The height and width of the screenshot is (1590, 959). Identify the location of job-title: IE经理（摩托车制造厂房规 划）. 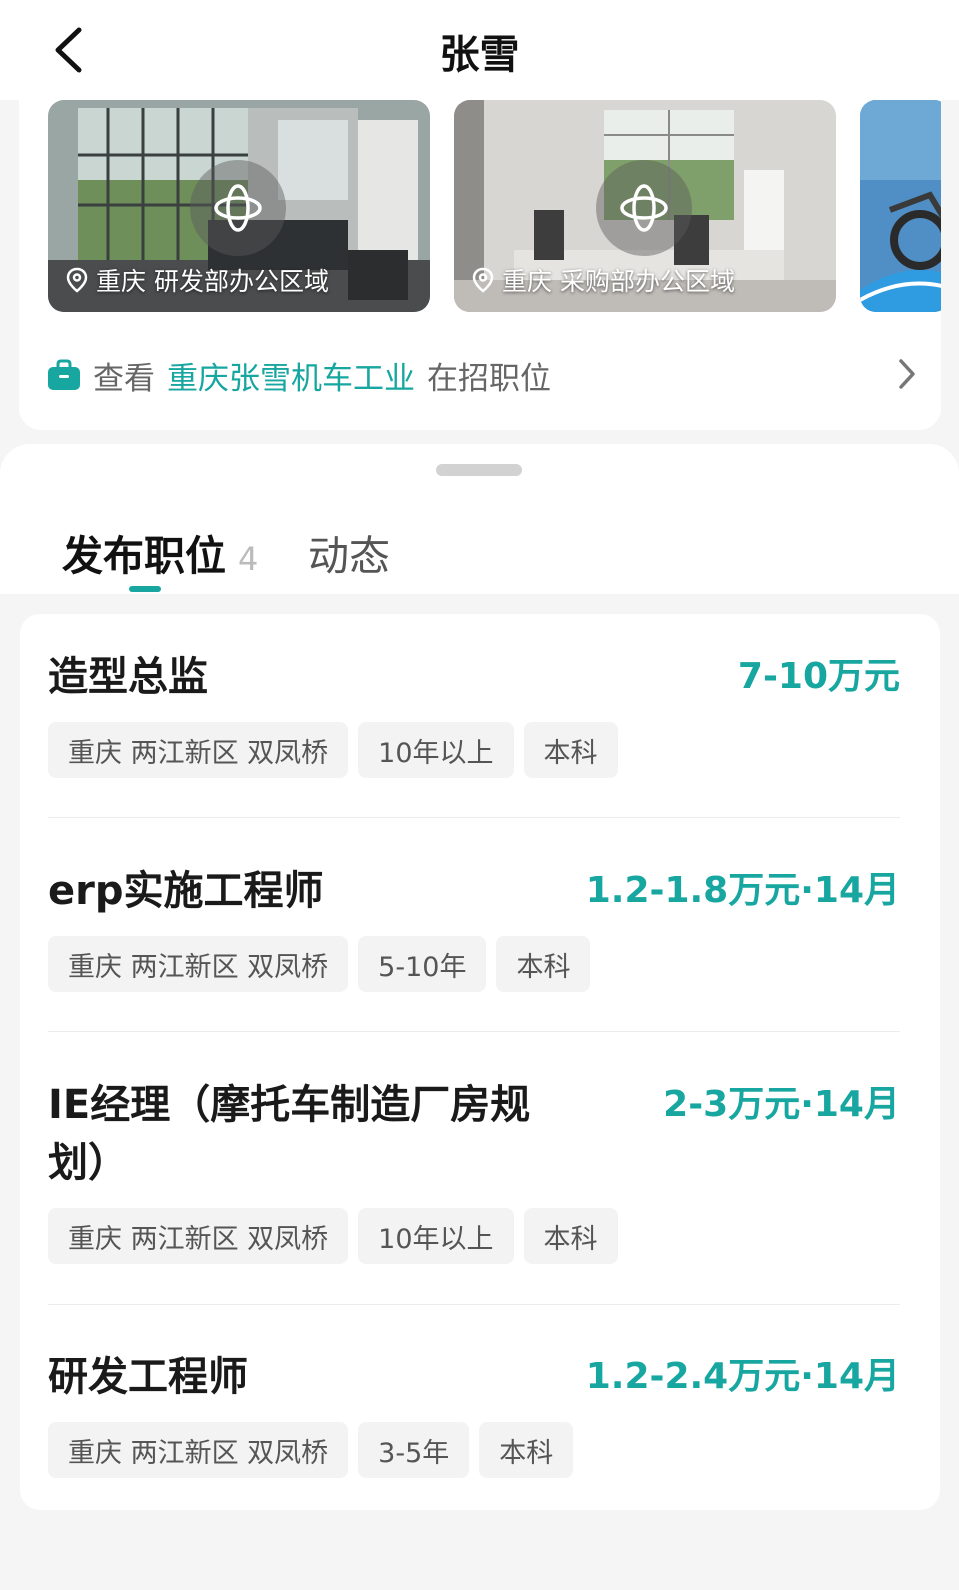
(318, 1134).